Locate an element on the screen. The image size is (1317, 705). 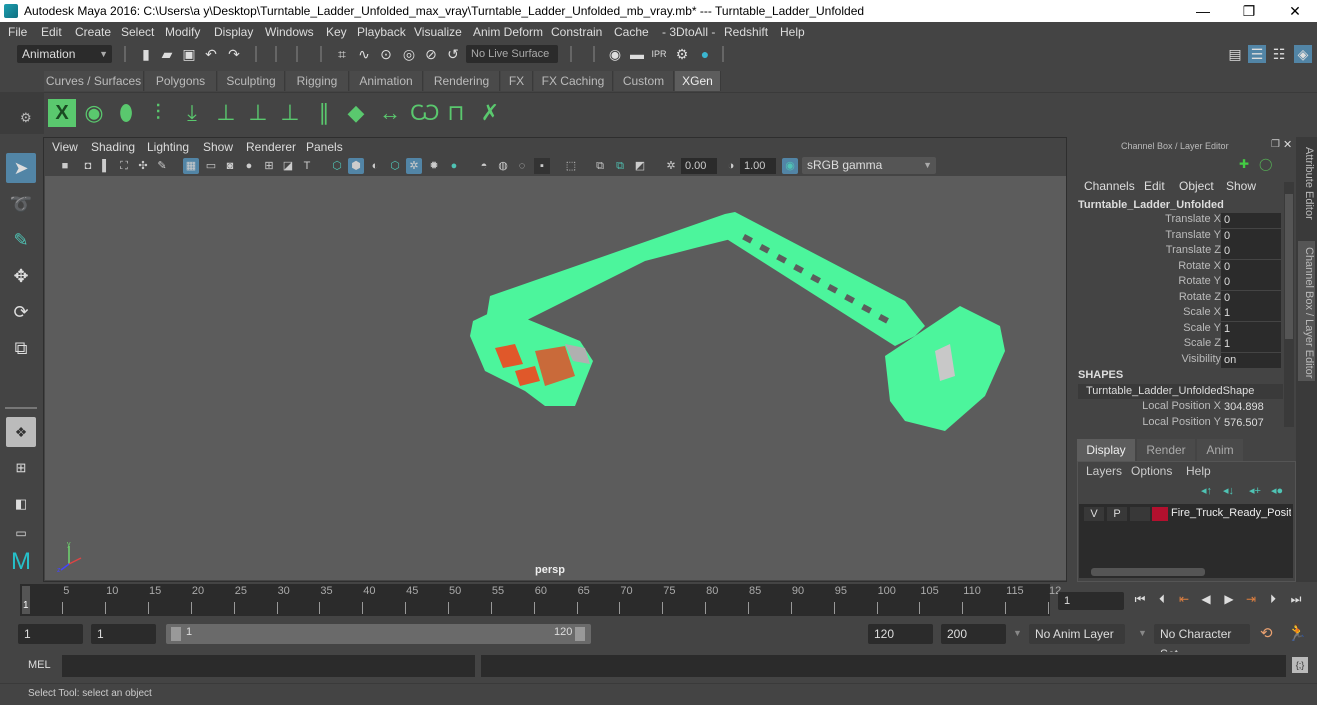
show-menu: Show is located at coordinates (1241, 186).